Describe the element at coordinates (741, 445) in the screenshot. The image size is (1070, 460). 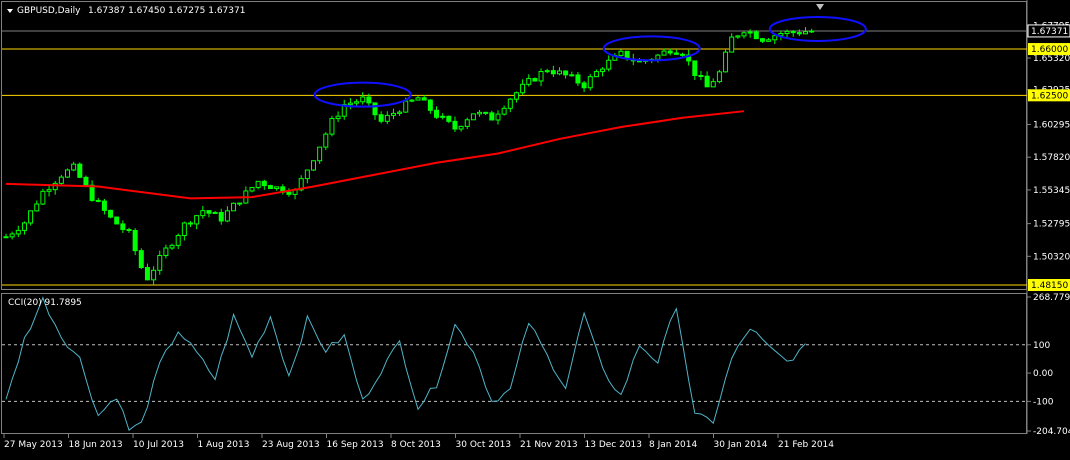
I see `date-tick-label: 30 Jan 2014` at that location.